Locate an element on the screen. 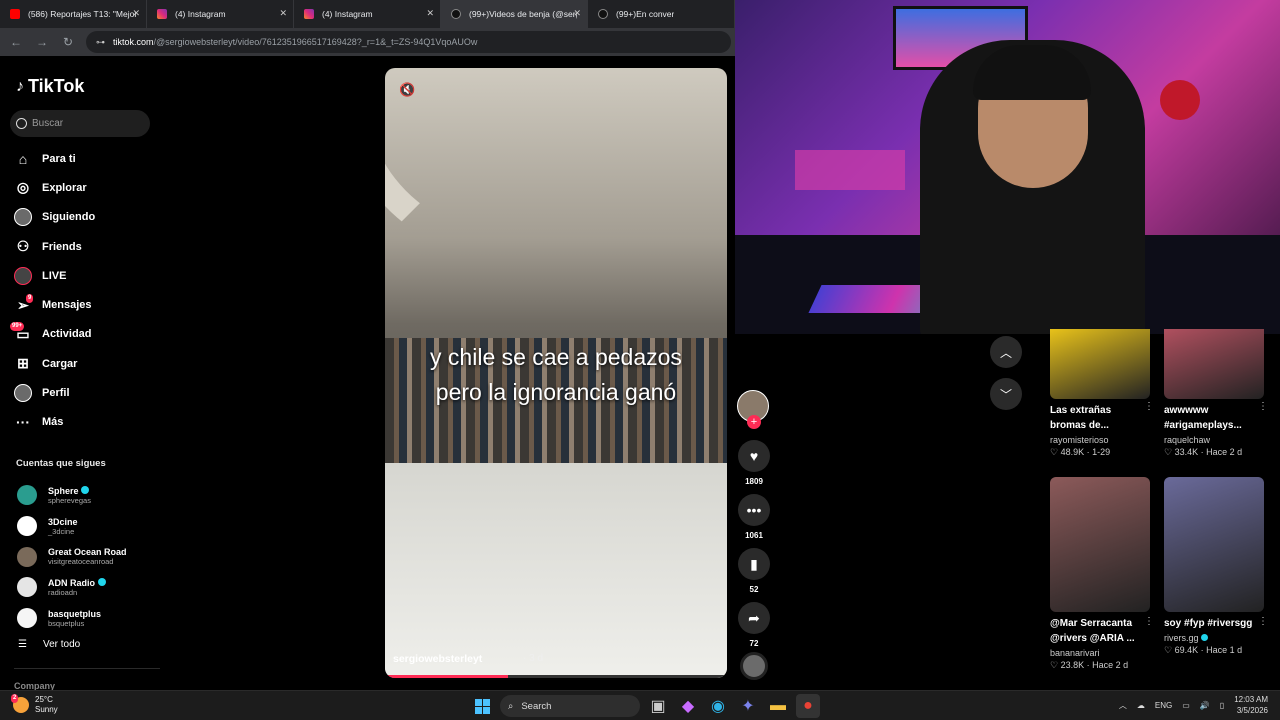 Image resolution: width=1280 pixels, height=720 pixels. nav-item-actividad: ▭ 99+ Actividad is located at coordinates (52, 334).